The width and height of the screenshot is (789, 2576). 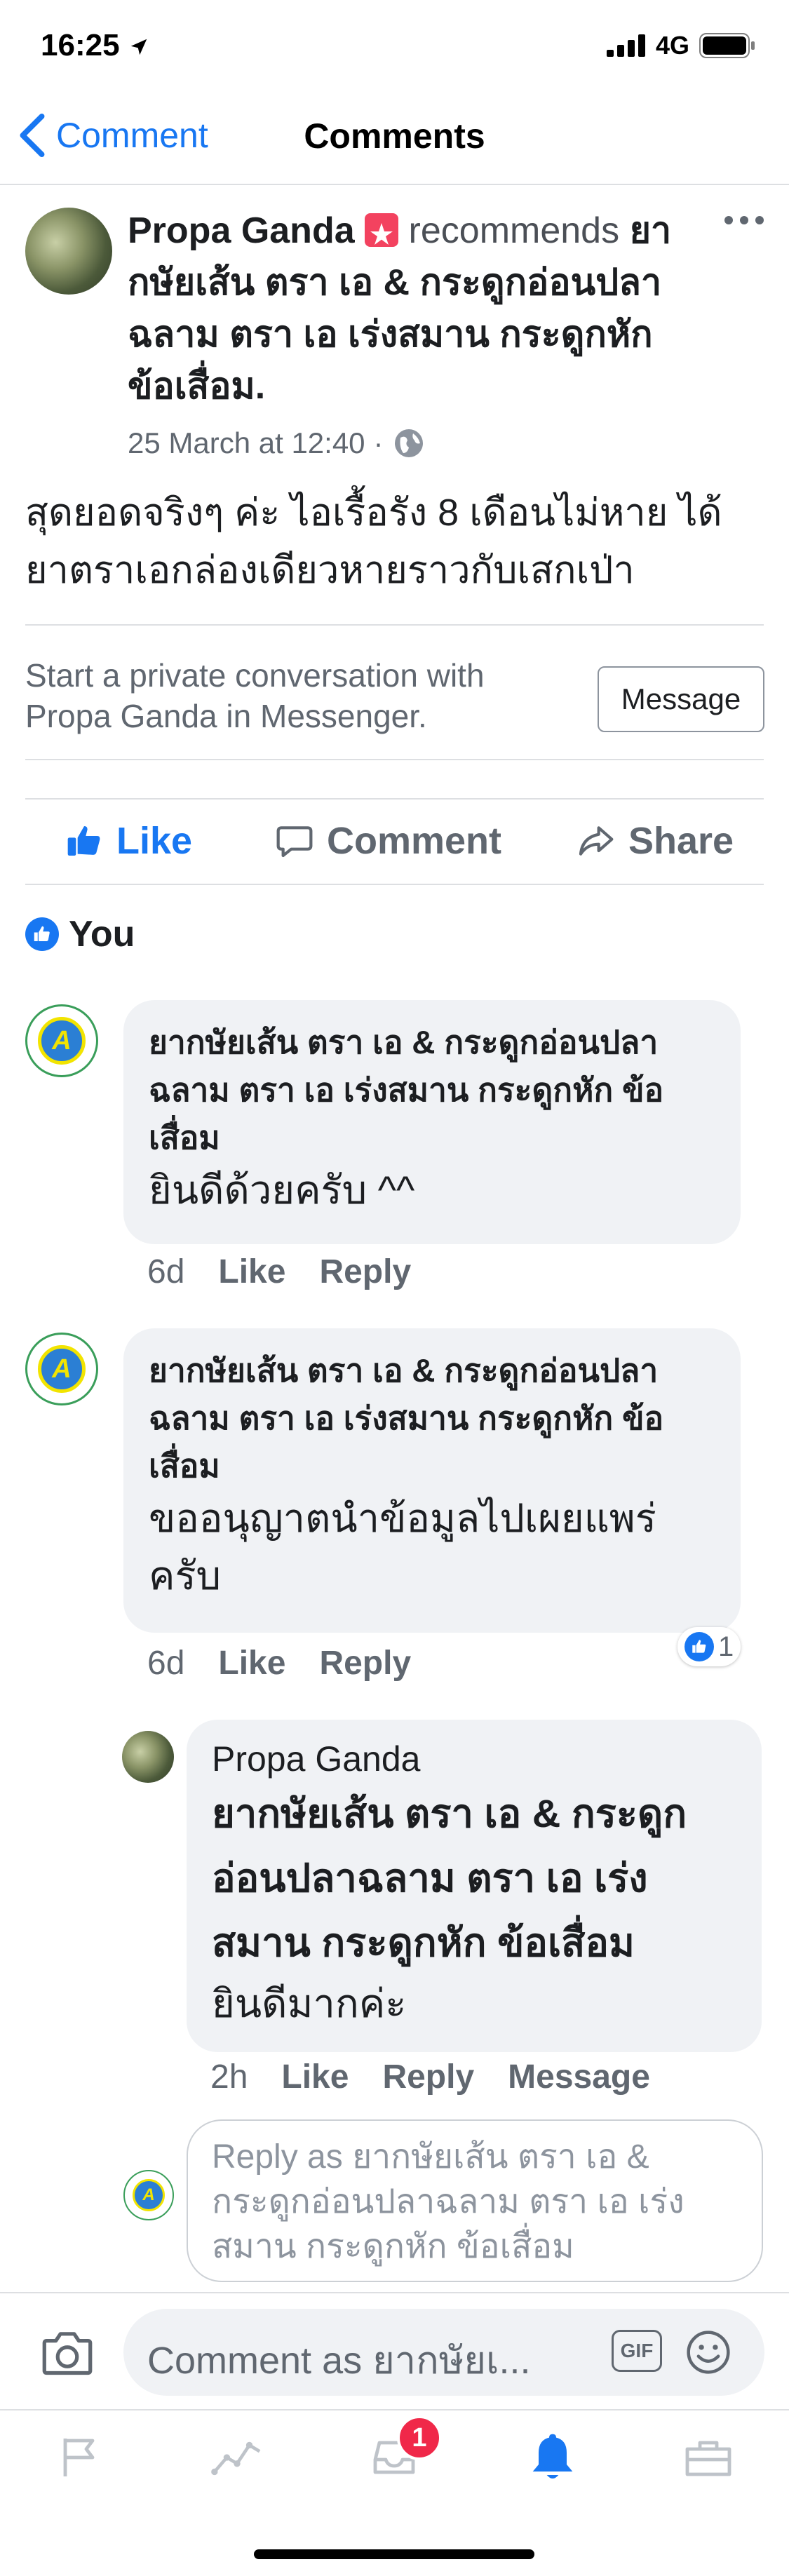 I want to click on reply-meta: 2h Like Reply Message, so click(x=430, y=2077).